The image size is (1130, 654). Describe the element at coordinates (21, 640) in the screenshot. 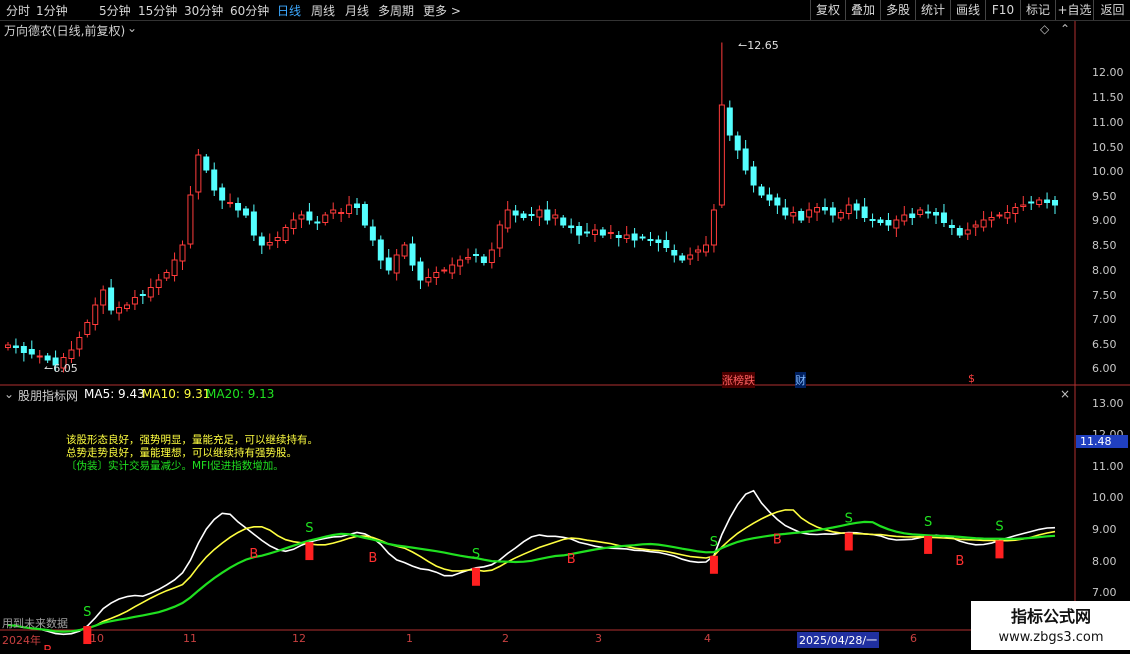

I see `date-label: 2024年` at that location.